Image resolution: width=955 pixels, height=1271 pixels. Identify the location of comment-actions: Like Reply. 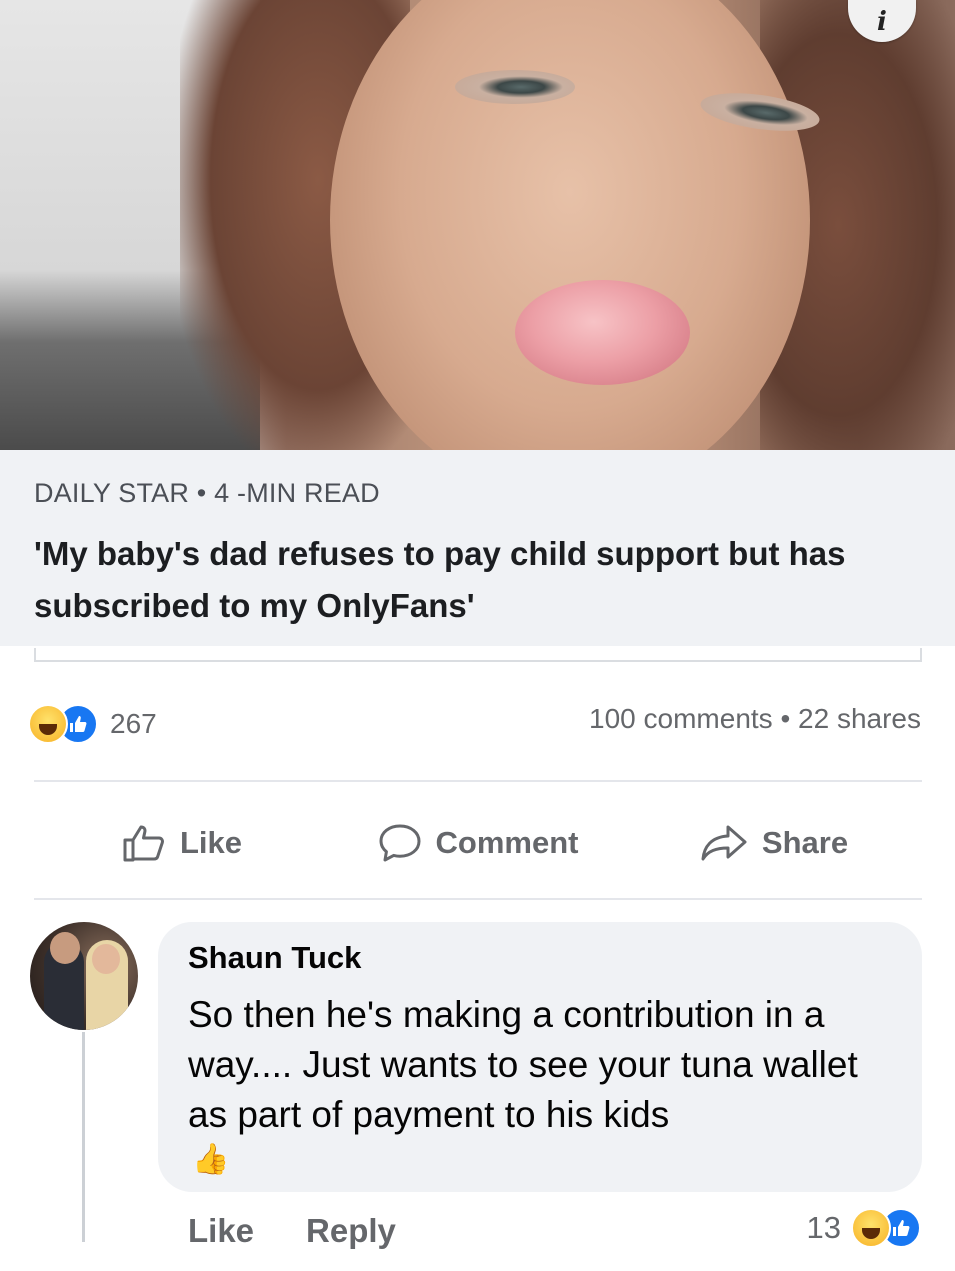
(292, 1231).